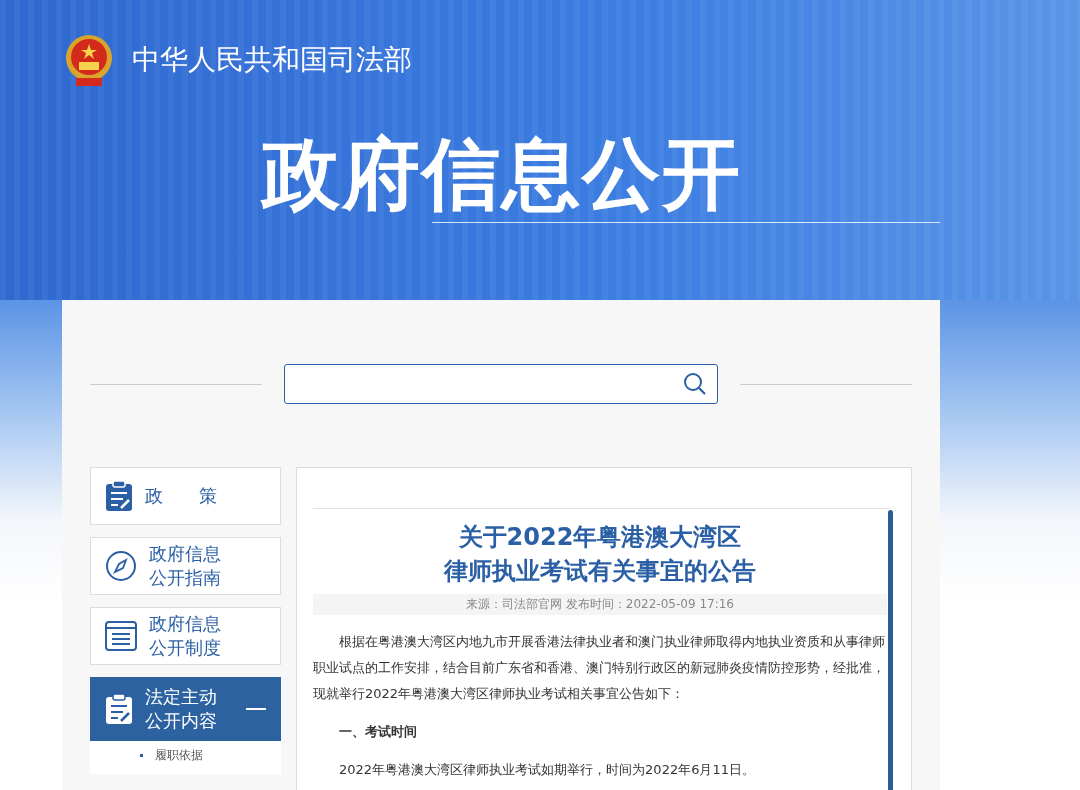 The height and width of the screenshot is (790, 1080). Describe the element at coordinates (695, 384) in the screenshot. I see `search-icon` at that location.